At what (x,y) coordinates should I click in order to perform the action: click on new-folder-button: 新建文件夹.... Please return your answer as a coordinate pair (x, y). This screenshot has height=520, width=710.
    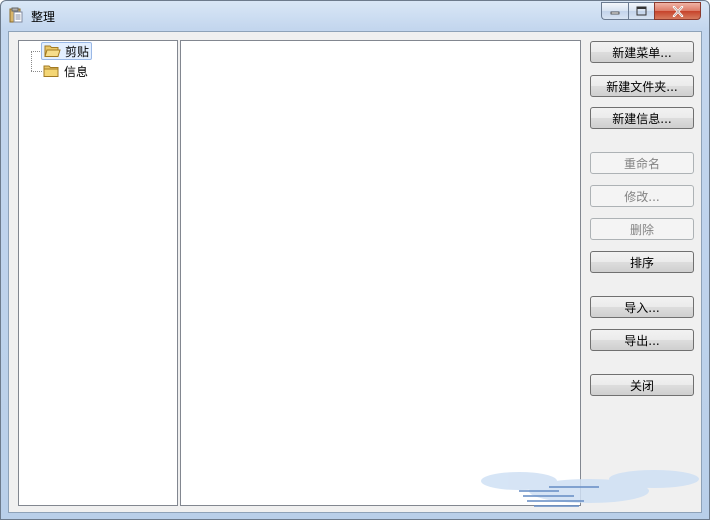
    Looking at the image, I should click on (642, 86).